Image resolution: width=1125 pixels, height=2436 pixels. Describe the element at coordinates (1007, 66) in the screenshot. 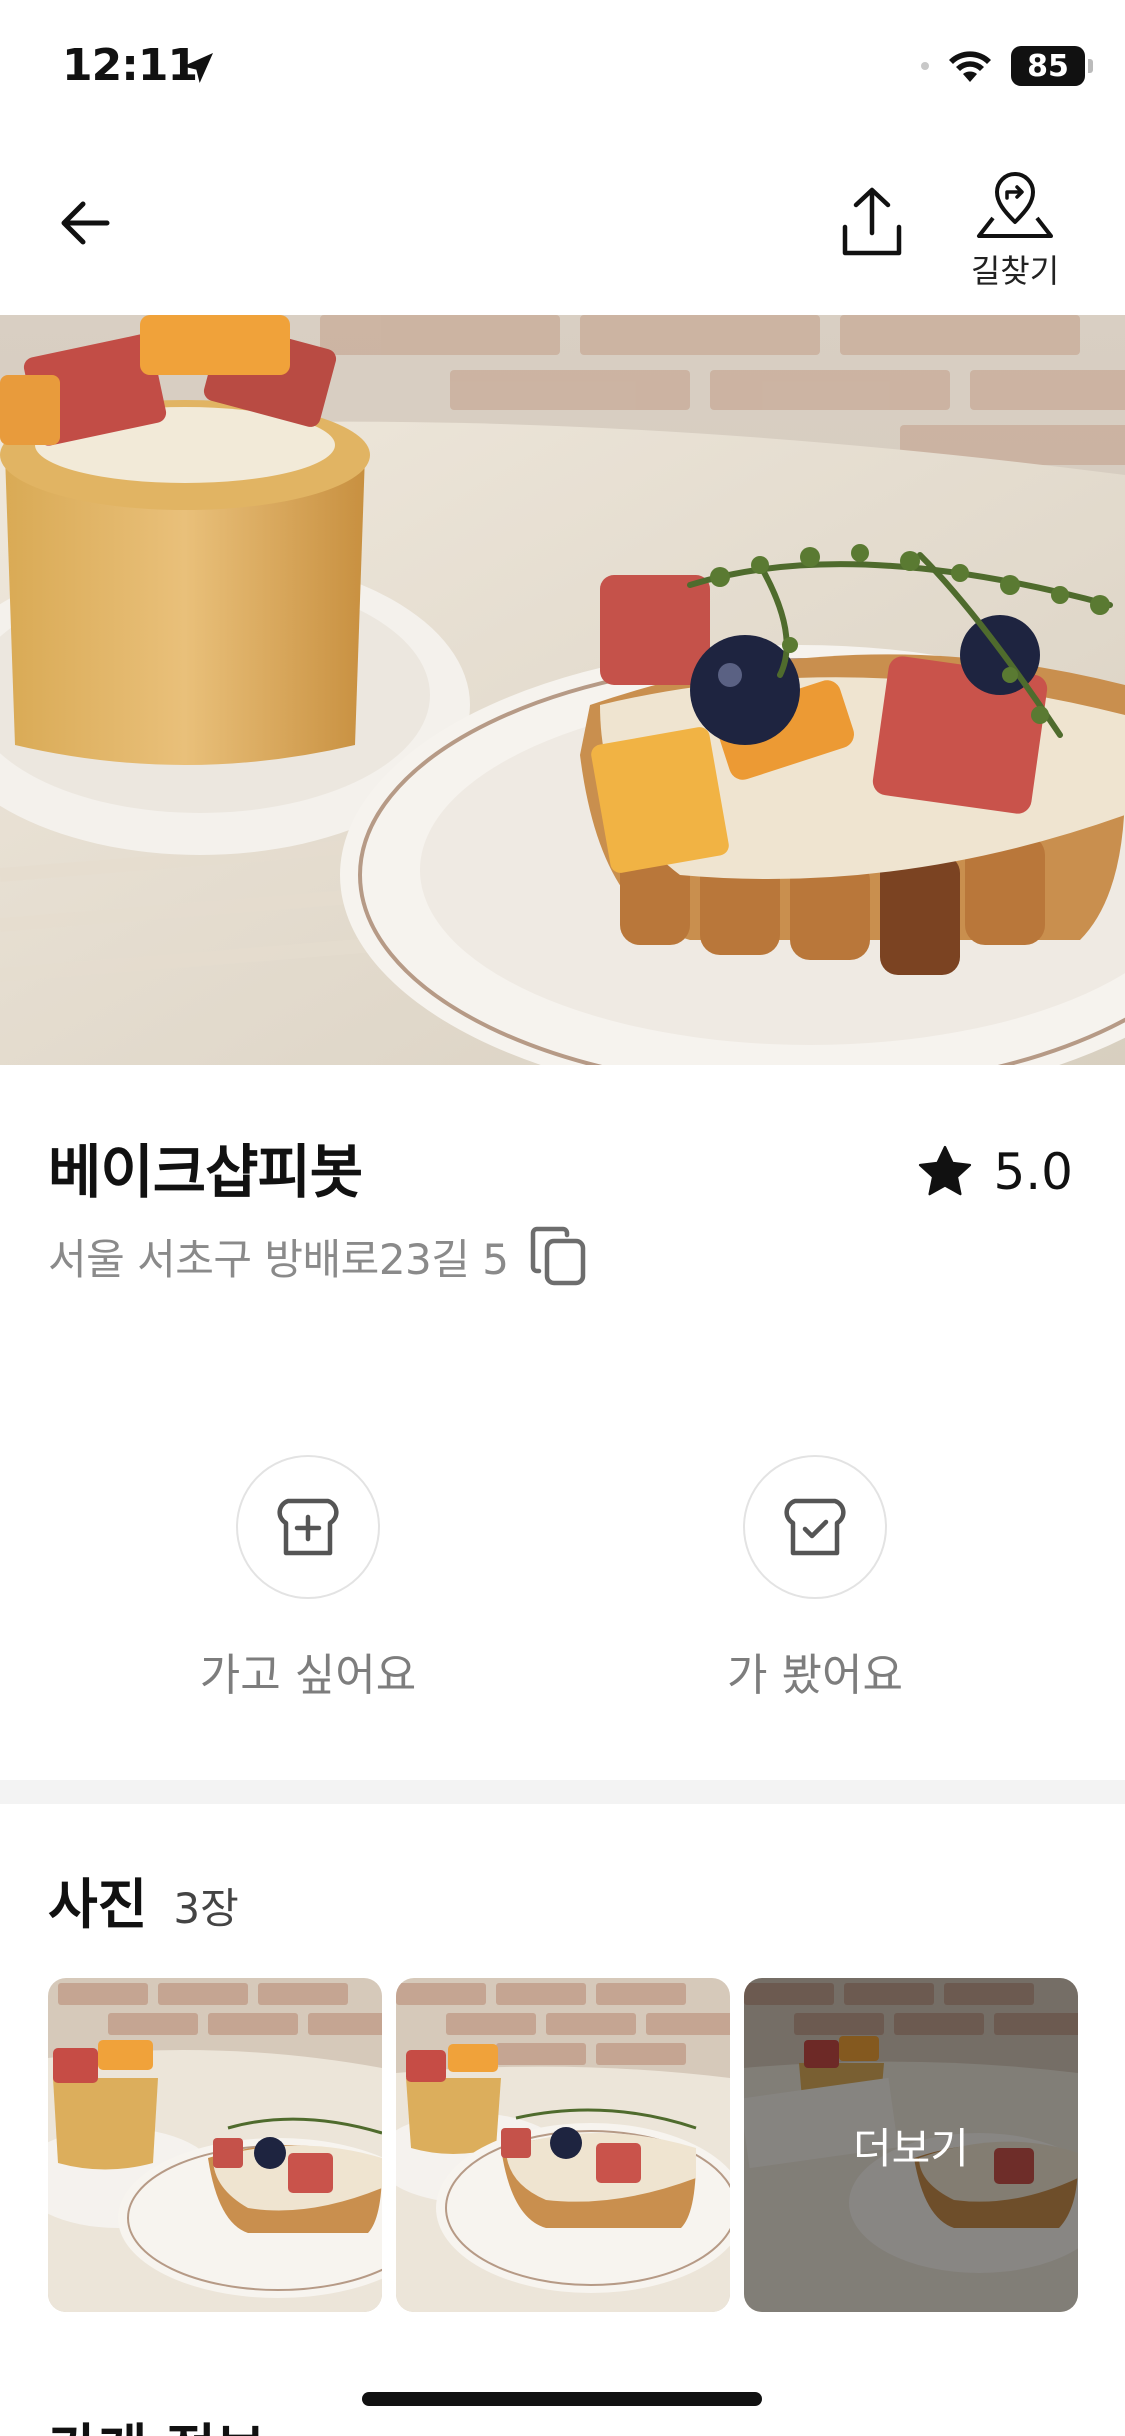

I see `status-indicators: 85` at that location.